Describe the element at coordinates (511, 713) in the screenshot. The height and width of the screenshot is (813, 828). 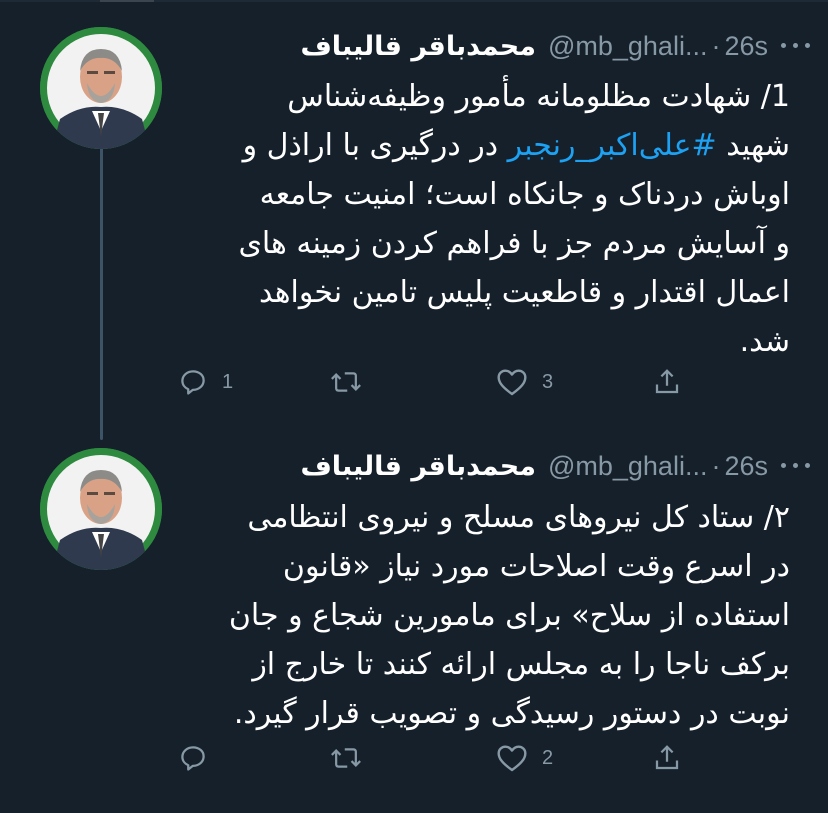
I see `tweet-line: نوبت در دستور رسیدگی و تصویب قرار گیرد.` at that location.